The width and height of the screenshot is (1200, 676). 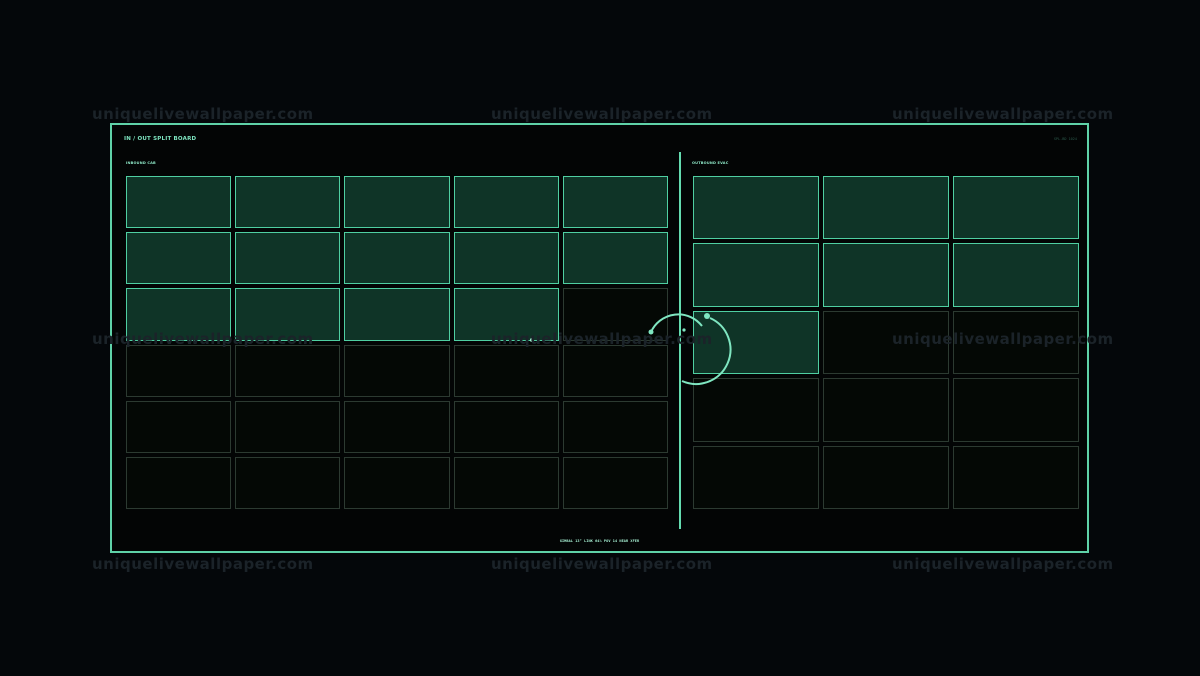 What do you see at coordinates (532, 340) in the screenshot?
I see `drag-point-icon` at bounding box center [532, 340].